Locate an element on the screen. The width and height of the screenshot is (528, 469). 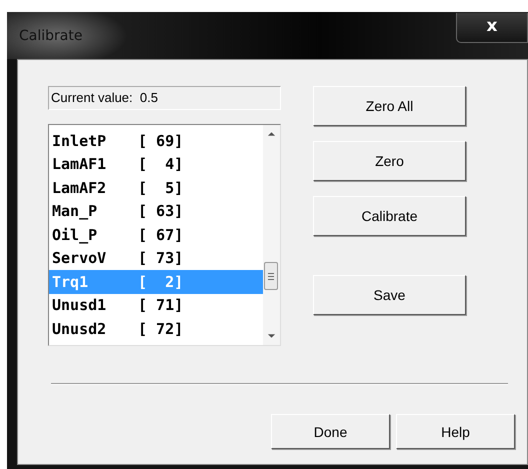
channel-value: [ 71] is located at coordinates (161, 305).